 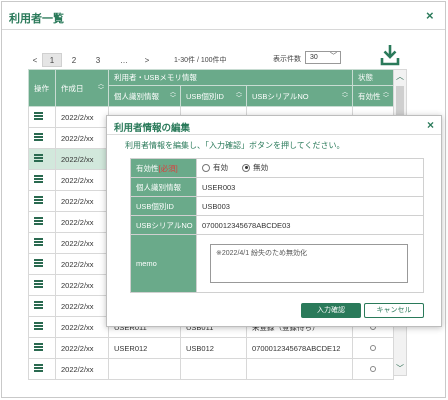 What do you see at coordinates (144, 96) in the screenshot?
I see `col-user-id: 個人識別情報 ︿ ﹀` at bounding box center [144, 96].